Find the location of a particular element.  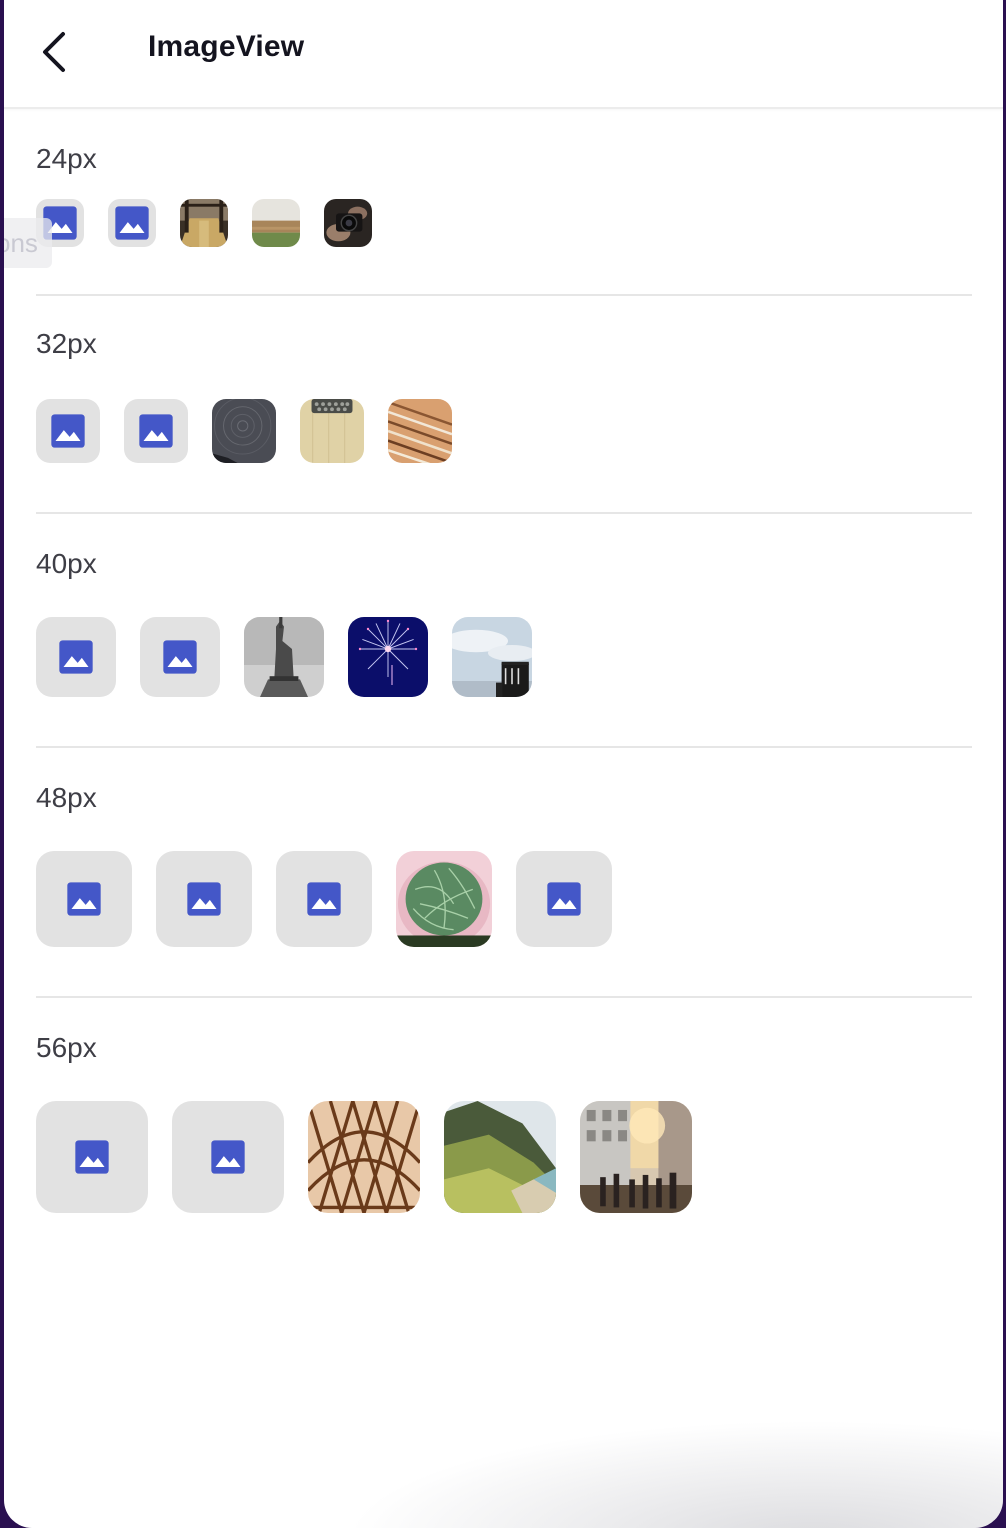

section-label: 48px is located at coordinates (66, 797).